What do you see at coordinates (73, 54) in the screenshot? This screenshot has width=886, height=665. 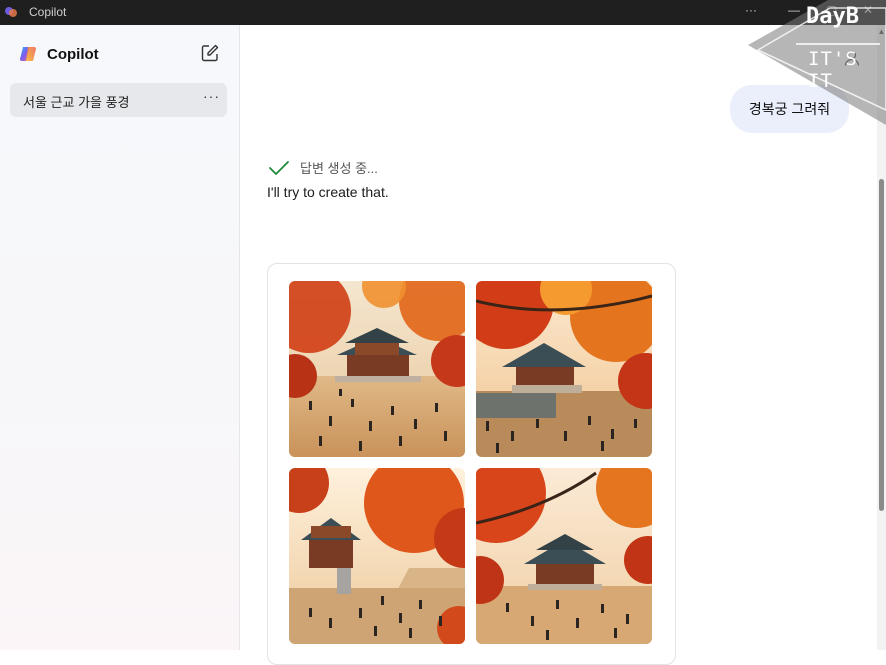 I see `brand-name: Copilot` at bounding box center [73, 54].